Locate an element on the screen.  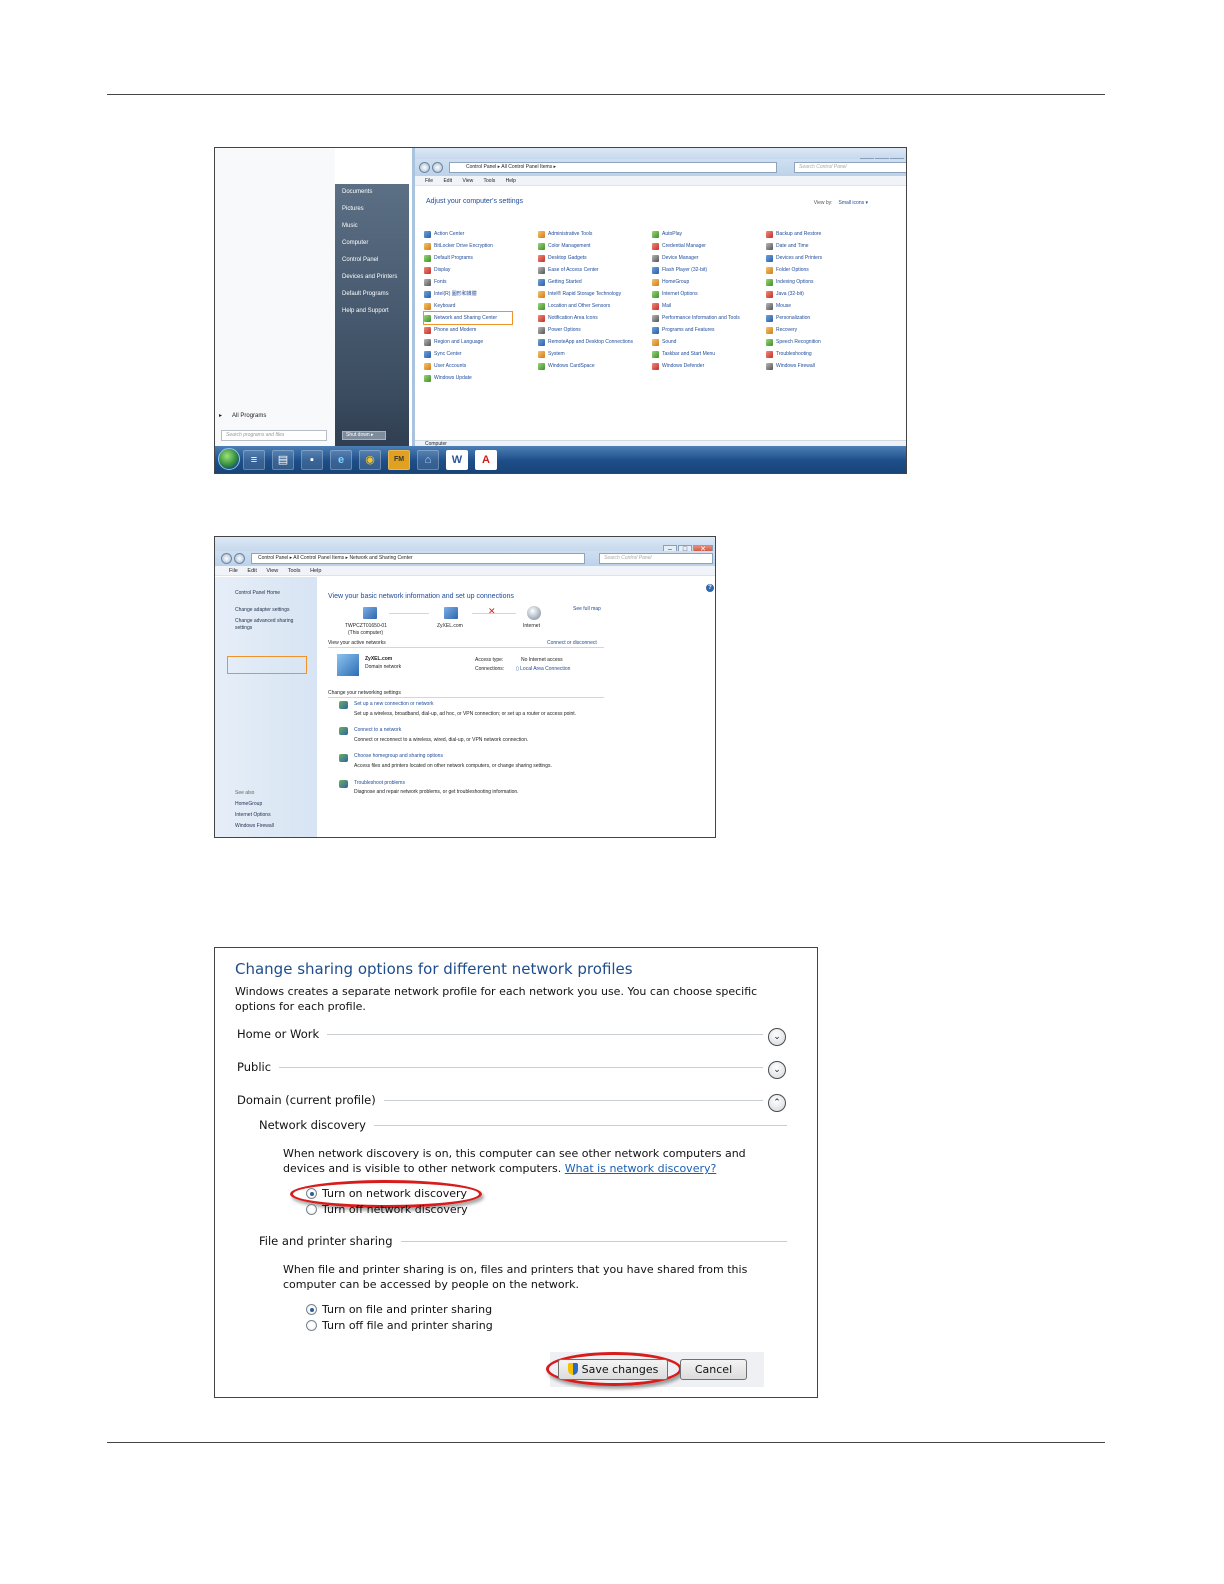
task-homegroup: Choose homegroup and sharing options is located at coordinates (398, 756).